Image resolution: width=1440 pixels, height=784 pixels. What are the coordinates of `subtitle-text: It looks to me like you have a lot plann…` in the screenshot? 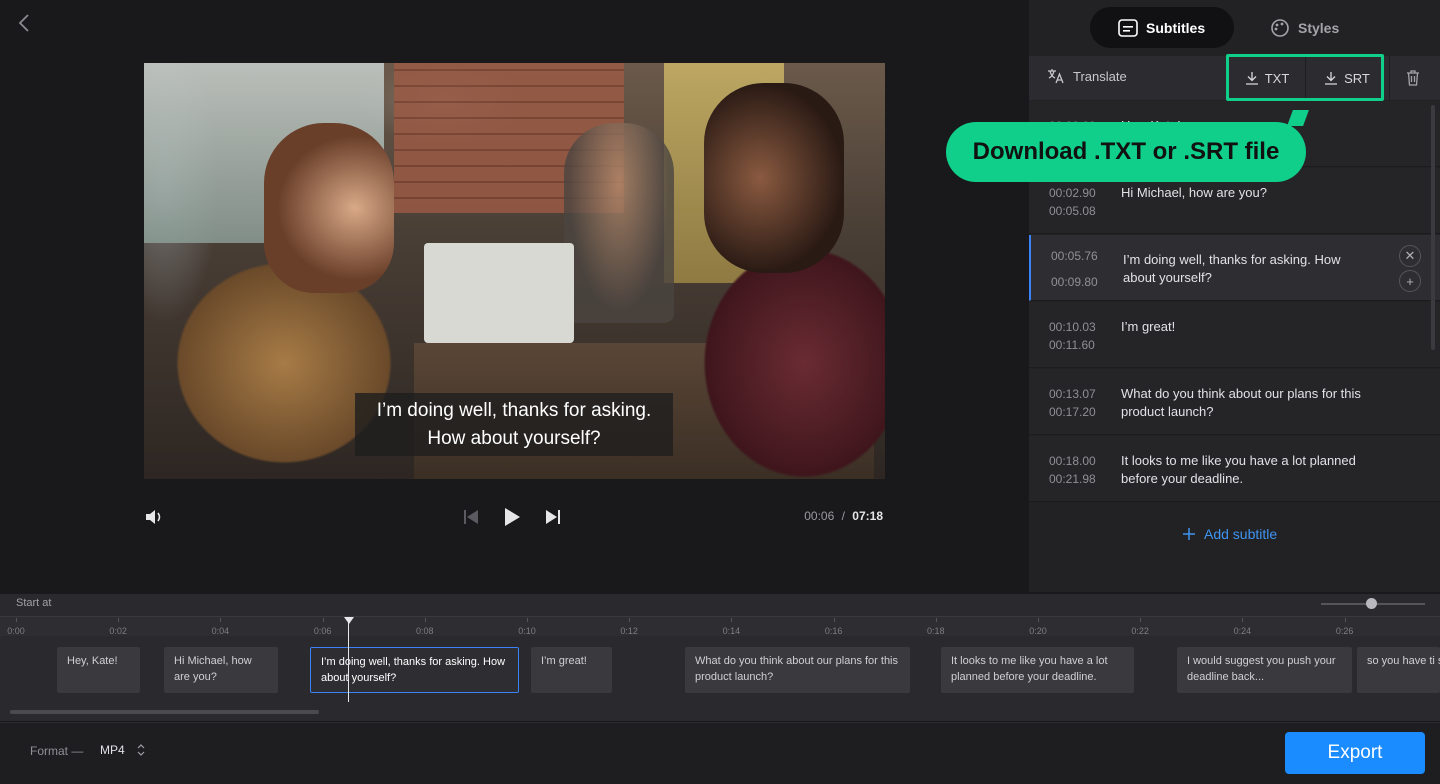 It's located at (1238, 469).